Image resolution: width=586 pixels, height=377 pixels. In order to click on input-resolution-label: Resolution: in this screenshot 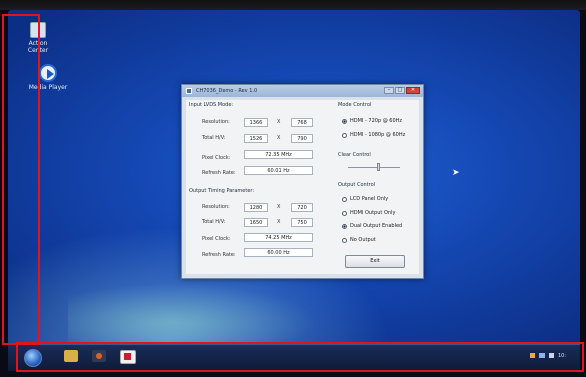, I will do `click(216, 122)`.